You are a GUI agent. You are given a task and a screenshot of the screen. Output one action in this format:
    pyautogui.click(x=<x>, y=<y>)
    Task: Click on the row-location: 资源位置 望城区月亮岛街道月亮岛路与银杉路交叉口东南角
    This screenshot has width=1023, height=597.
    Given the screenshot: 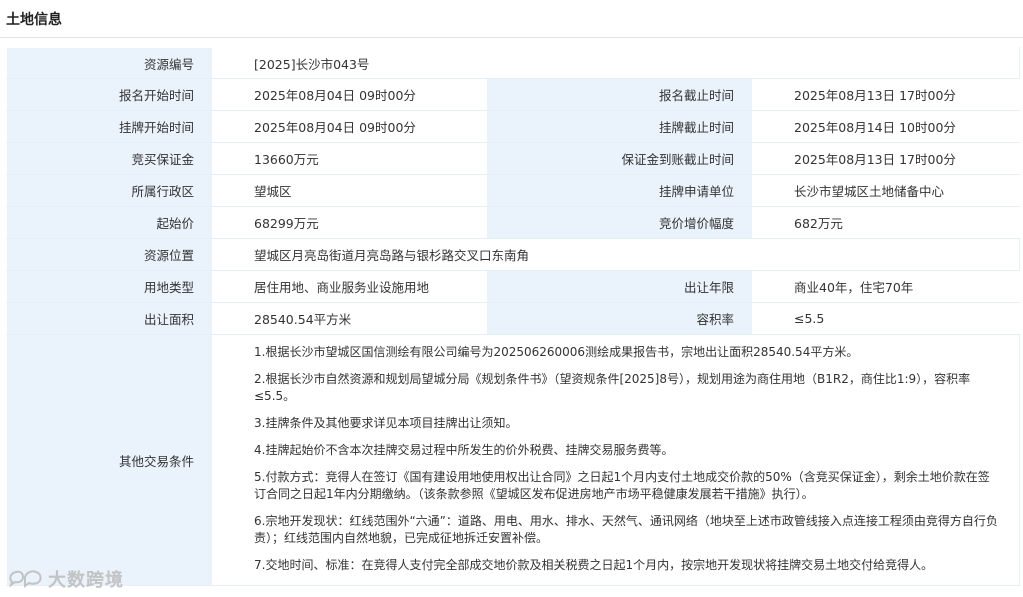 What is the action you would take?
    pyautogui.click(x=513, y=254)
    